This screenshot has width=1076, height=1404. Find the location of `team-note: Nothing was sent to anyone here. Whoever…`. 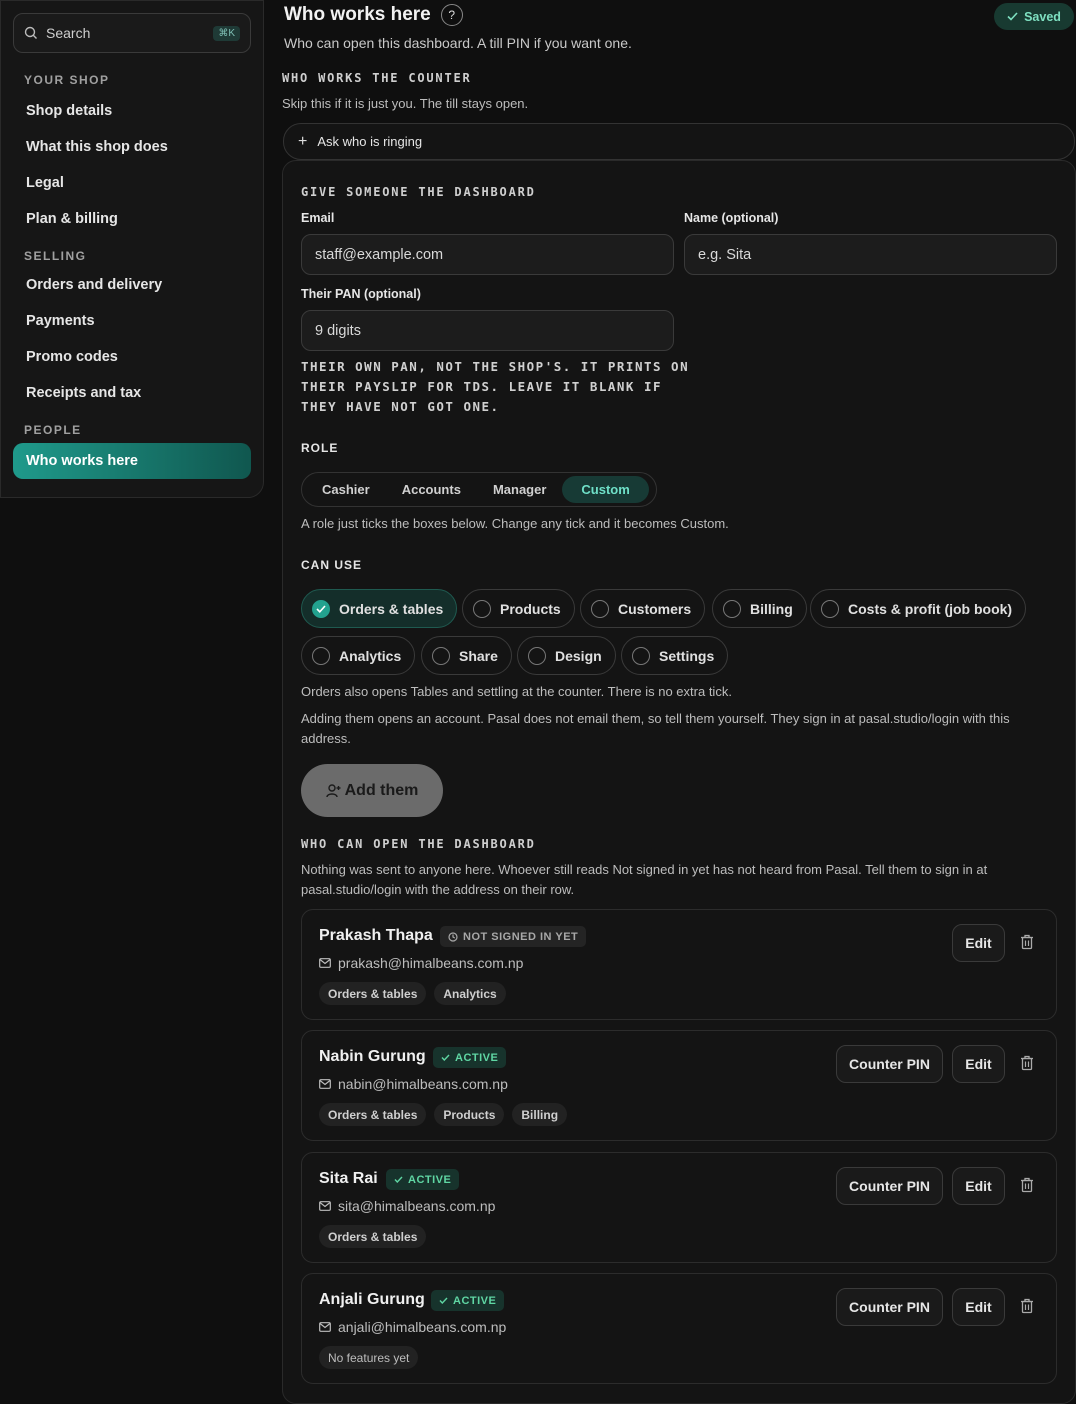

team-note: Nothing was sent to anyone here. Whoever… is located at coordinates (644, 879).